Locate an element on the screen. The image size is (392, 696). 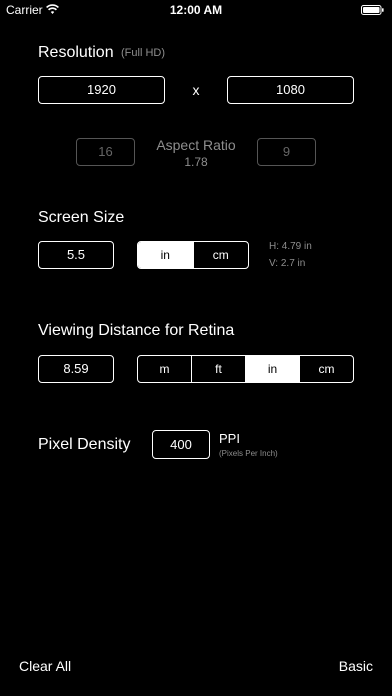
viewing-distance-unit-cm: cm is located at coordinates (326, 369).